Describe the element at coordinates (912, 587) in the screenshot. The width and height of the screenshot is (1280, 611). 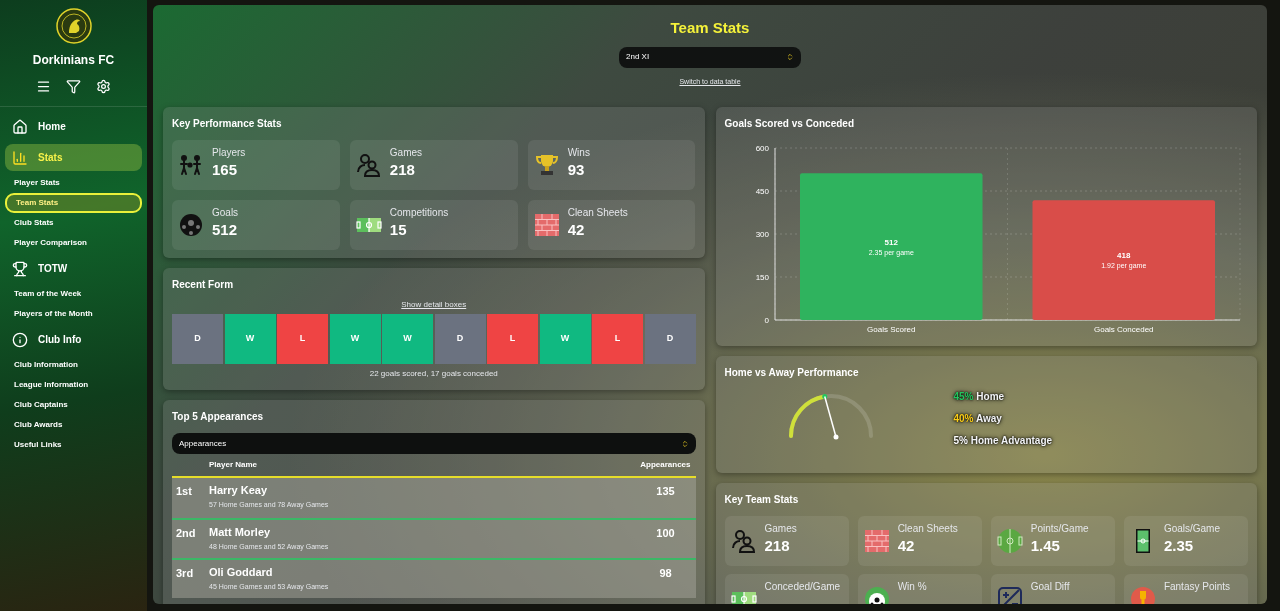
I see `stat-label: Win %` at that location.